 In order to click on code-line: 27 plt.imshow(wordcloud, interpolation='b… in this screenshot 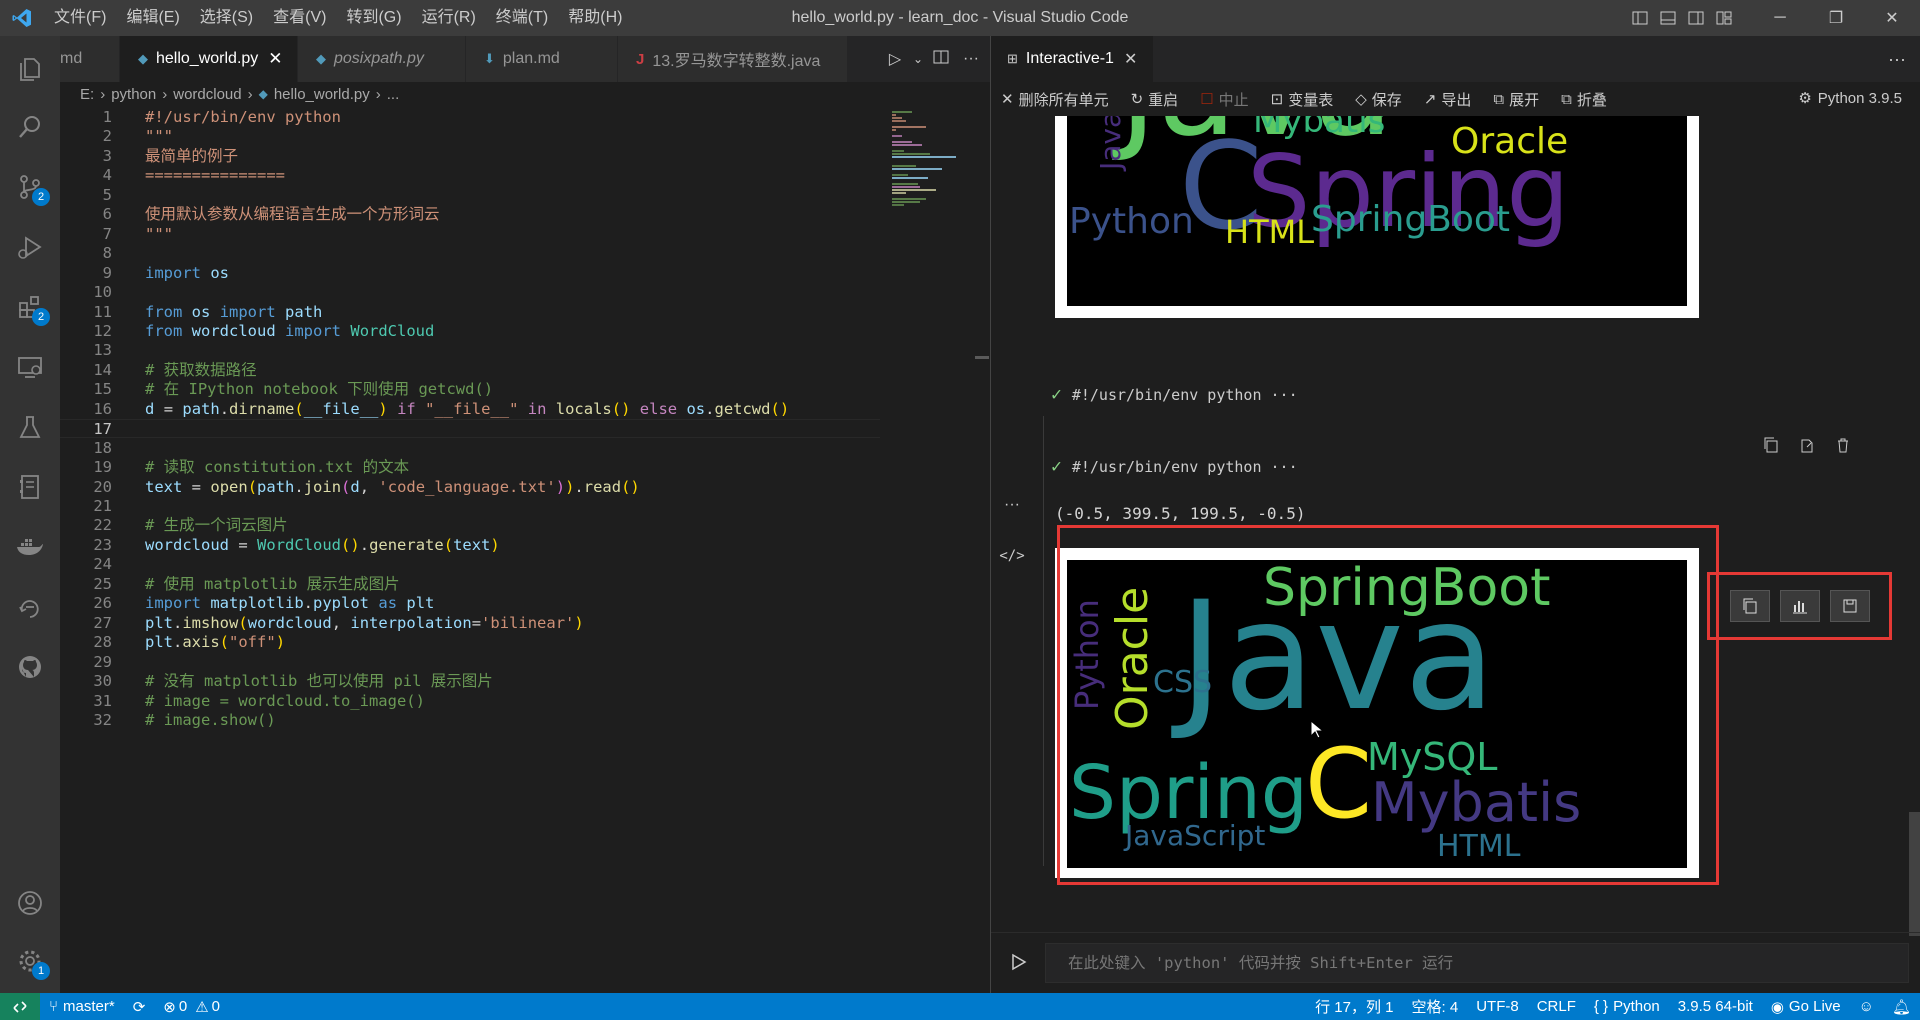, I will do `click(470, 623)`.